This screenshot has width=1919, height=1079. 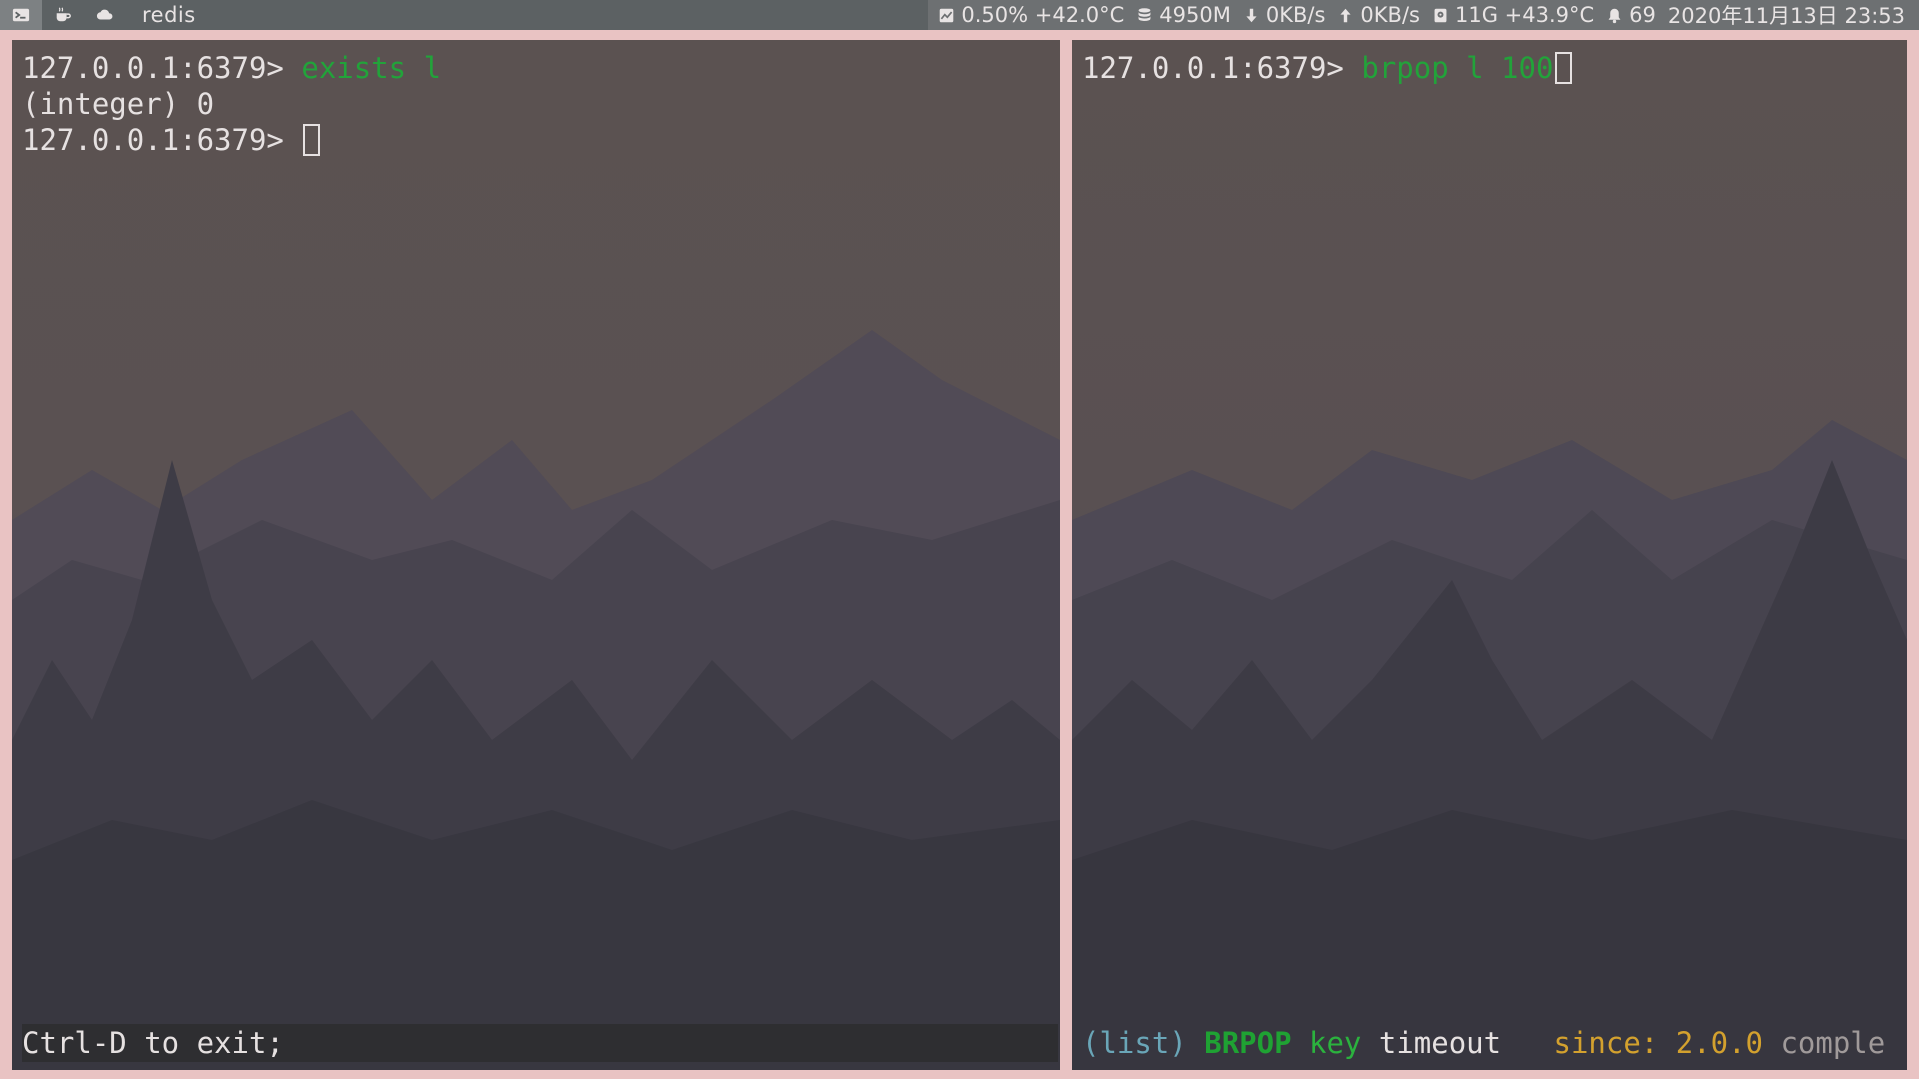 I want to click on datetime-text: 2020年11月13日 23:53, so click(x=1786, y=16).